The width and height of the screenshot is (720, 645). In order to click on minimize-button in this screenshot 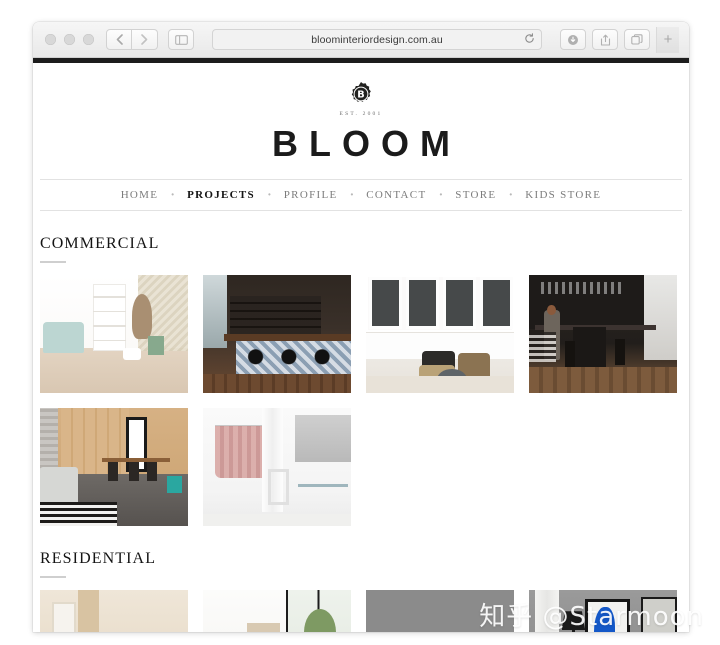, I will do `click(69, 39)`.